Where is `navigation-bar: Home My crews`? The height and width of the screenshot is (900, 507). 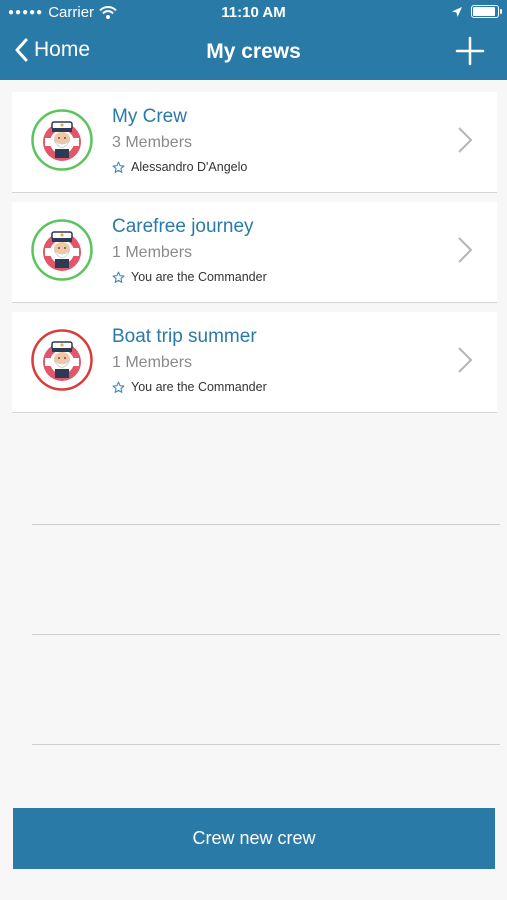 navigation-bar: Home My crews is located at coordinates (253, 52).